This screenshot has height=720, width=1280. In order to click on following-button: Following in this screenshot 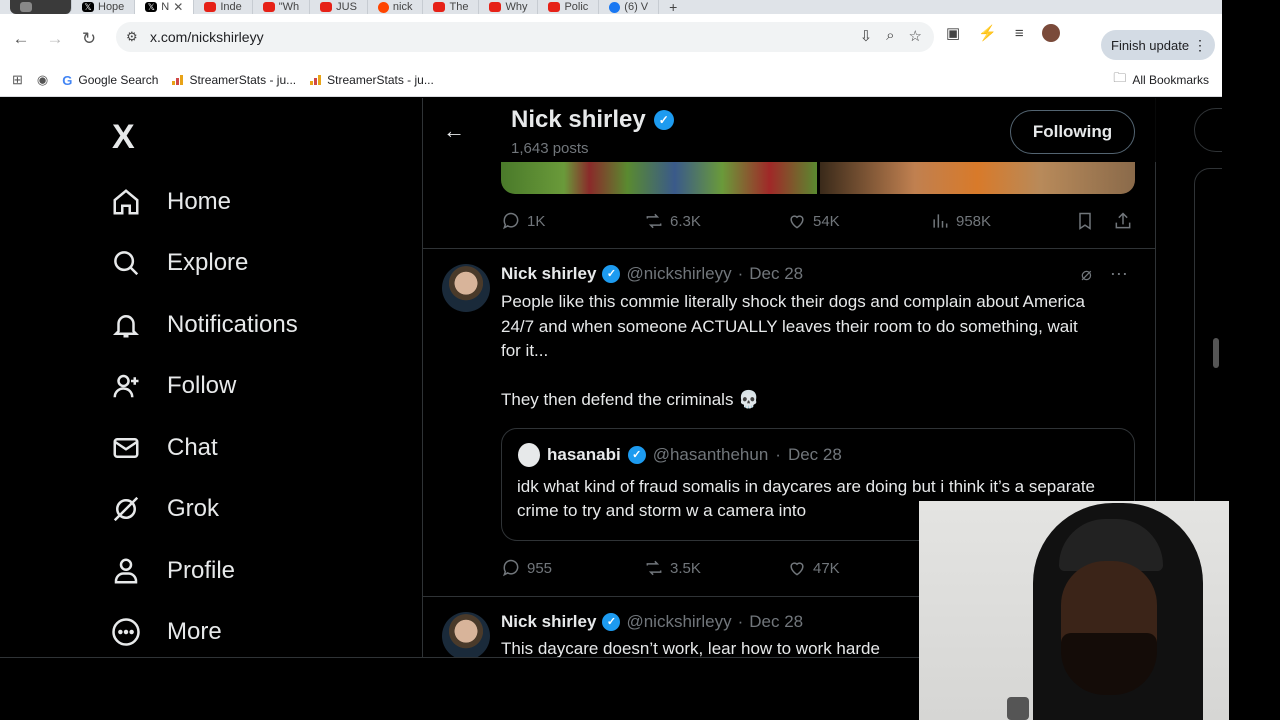, I will do `click(1072, 132)`.